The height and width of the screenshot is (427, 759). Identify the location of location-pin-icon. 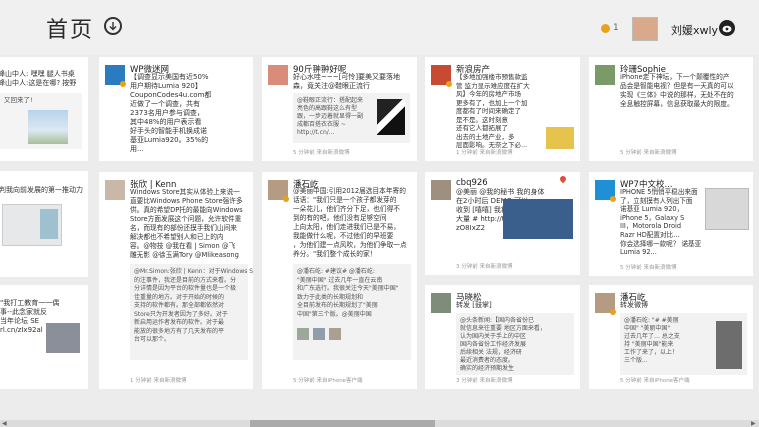
(563, 179).